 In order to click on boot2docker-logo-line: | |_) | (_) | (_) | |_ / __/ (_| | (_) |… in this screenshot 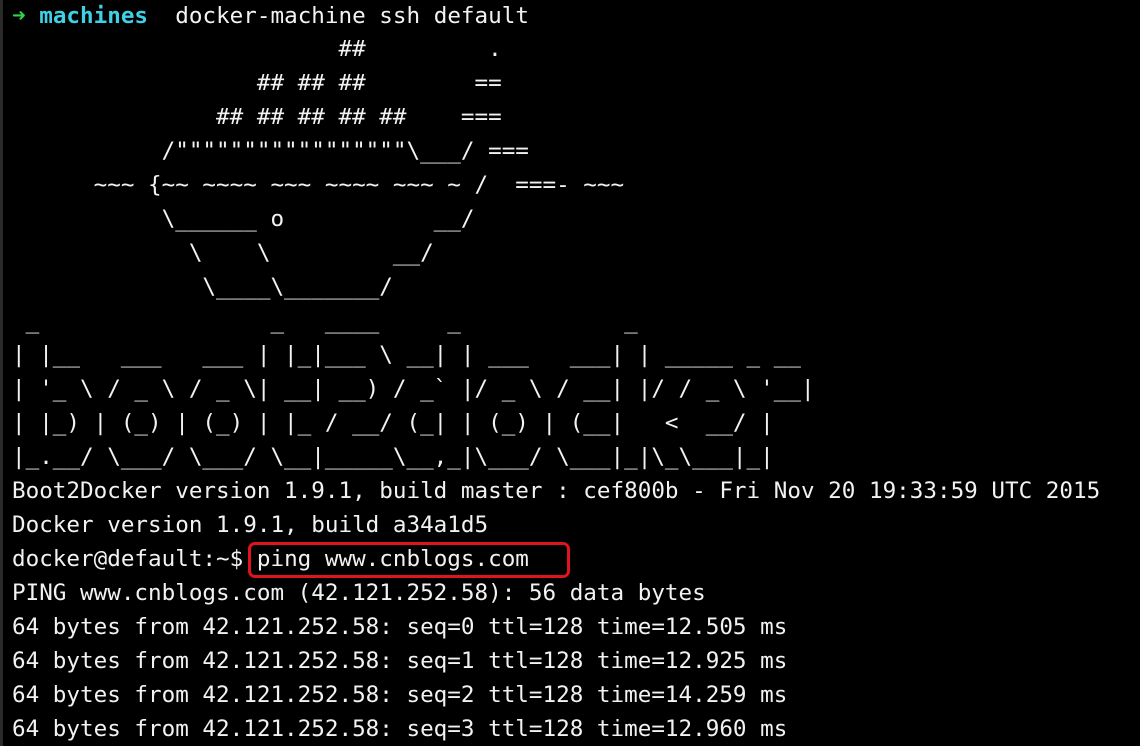, I will do `click(393, 423)`.